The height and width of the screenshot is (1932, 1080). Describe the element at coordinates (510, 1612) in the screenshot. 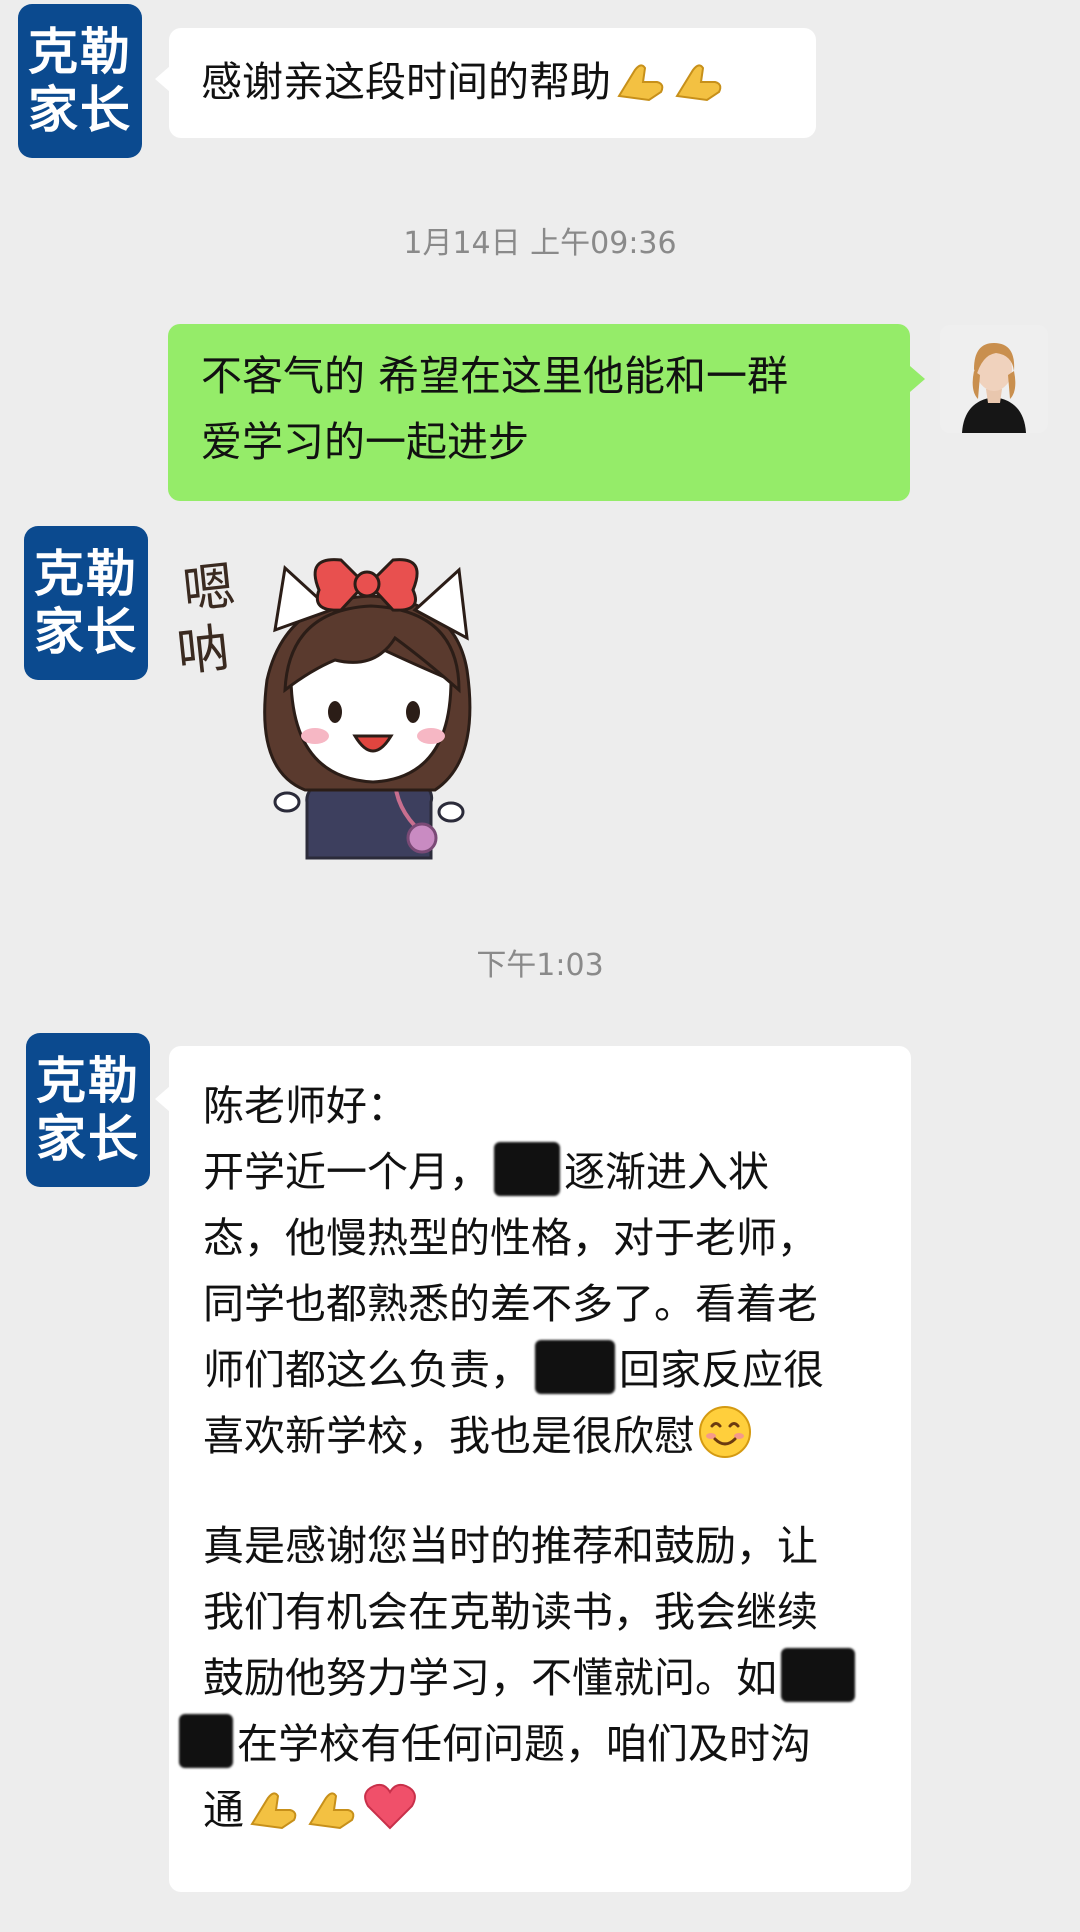

I see `message-text-line: 我们有机会在克勒读书，我会继续` at that location.